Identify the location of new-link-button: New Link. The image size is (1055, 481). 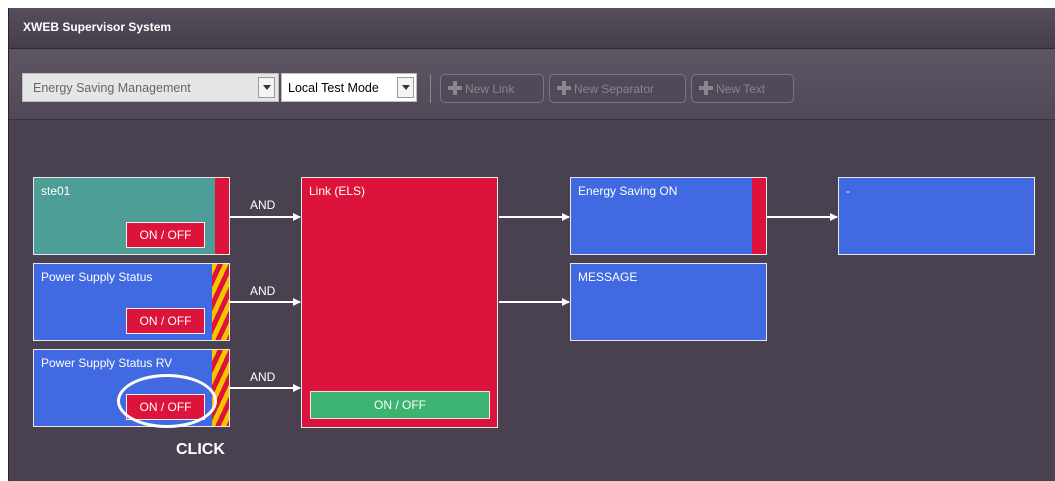
(492, 88).